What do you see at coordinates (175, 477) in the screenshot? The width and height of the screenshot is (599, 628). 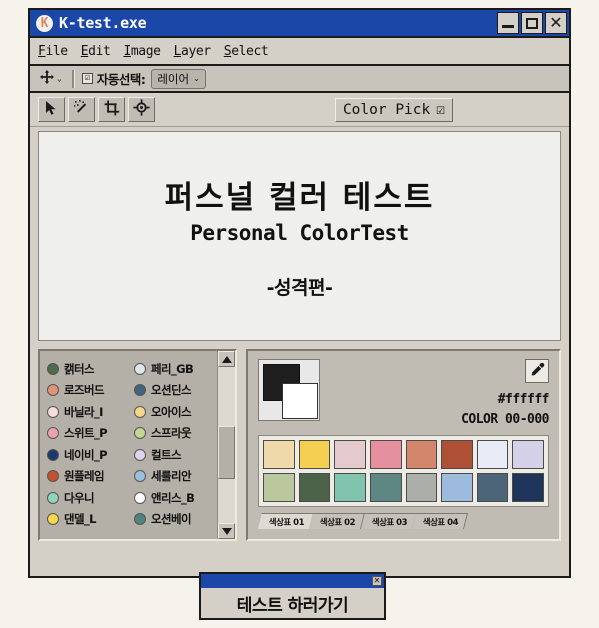 I see `list-item: 세룰리안` at bounding box center [175, 477].